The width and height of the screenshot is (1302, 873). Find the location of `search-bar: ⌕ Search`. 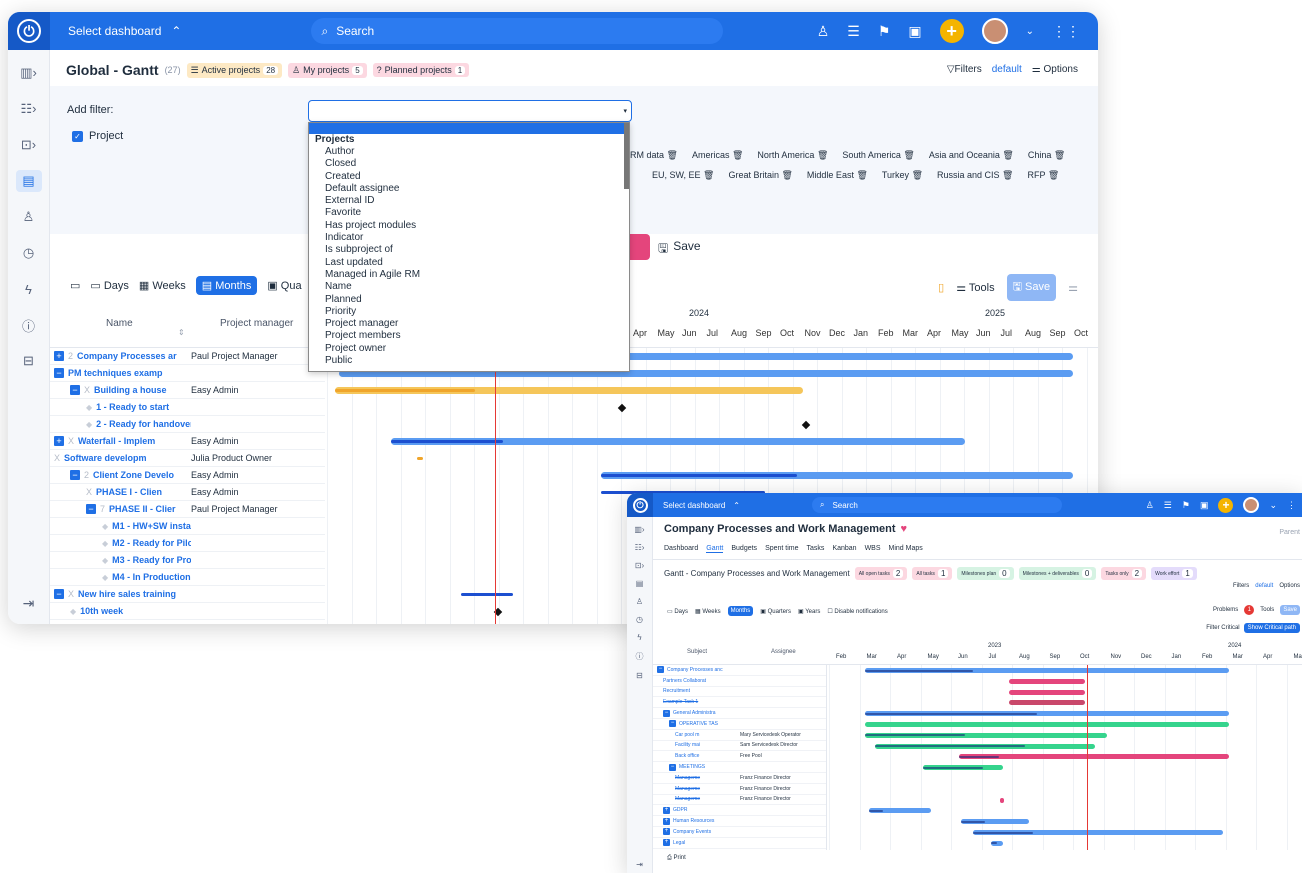

search-bar: ⌕ Search is located at coordinates (517, 31).